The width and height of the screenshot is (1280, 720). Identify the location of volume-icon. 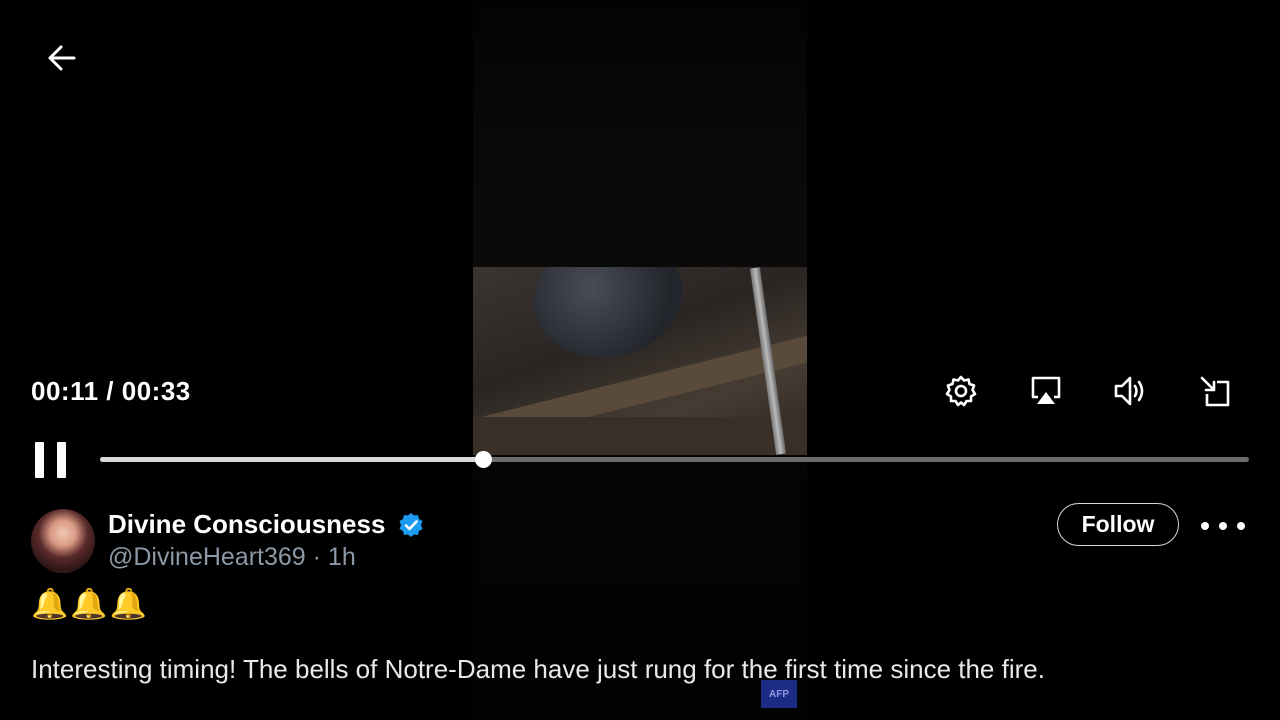
(1129, 391).